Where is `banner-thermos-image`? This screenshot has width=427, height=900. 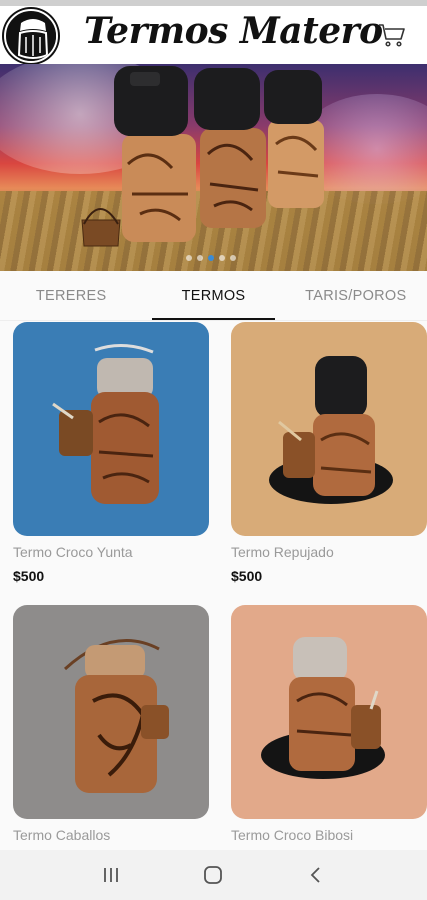 banner-thermos-image is located at coordinates (202, 156).